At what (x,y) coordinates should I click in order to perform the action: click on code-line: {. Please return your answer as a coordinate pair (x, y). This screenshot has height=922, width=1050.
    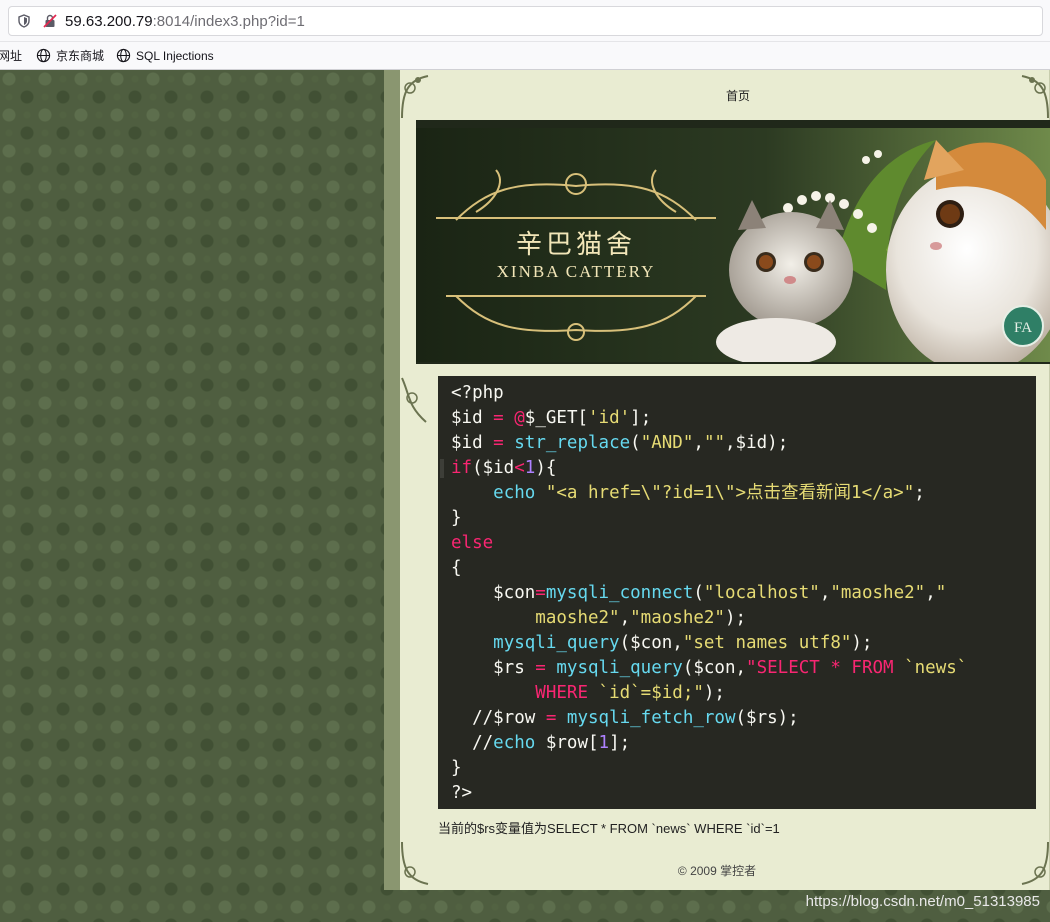
    Looking at the image, I should click on (456, 568).